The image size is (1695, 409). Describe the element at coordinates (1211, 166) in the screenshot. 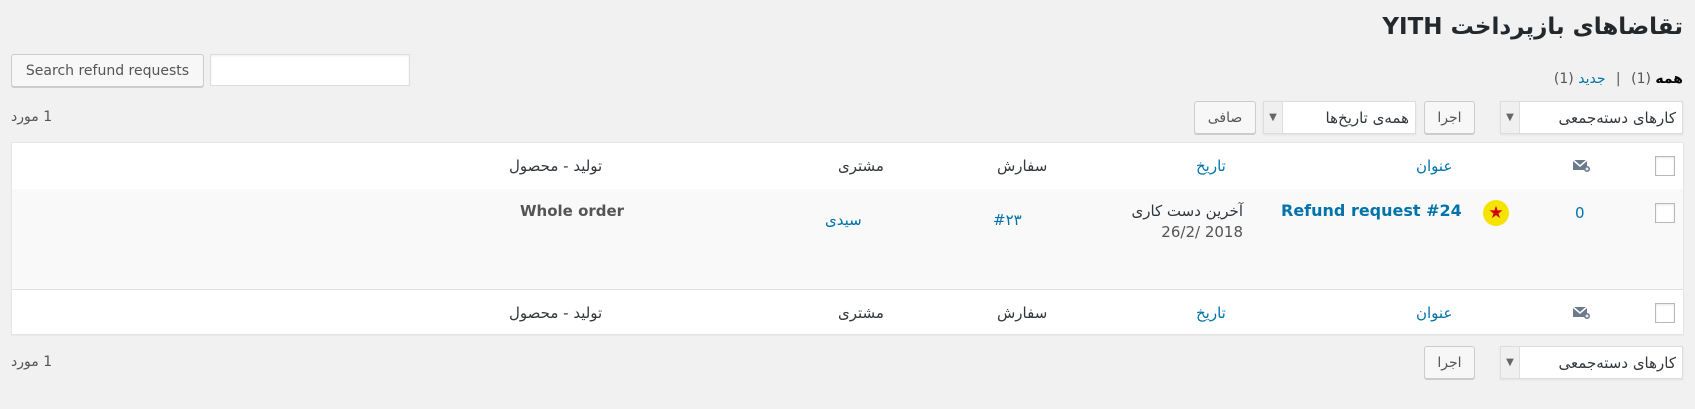

I see `column-date-header: تاریخ` at that location.